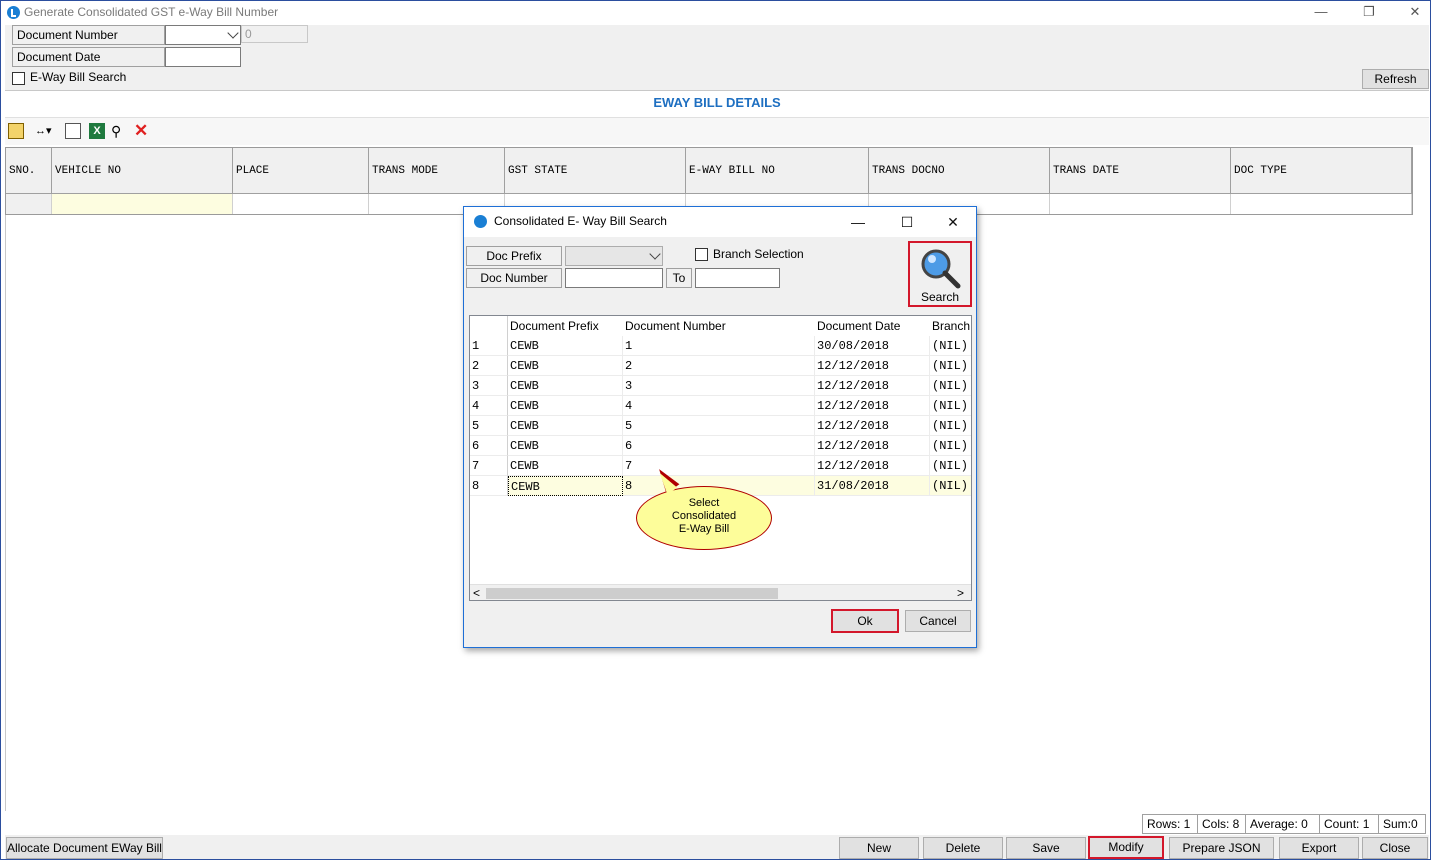  I want to click on doc-number-combo, so click(203, 35).